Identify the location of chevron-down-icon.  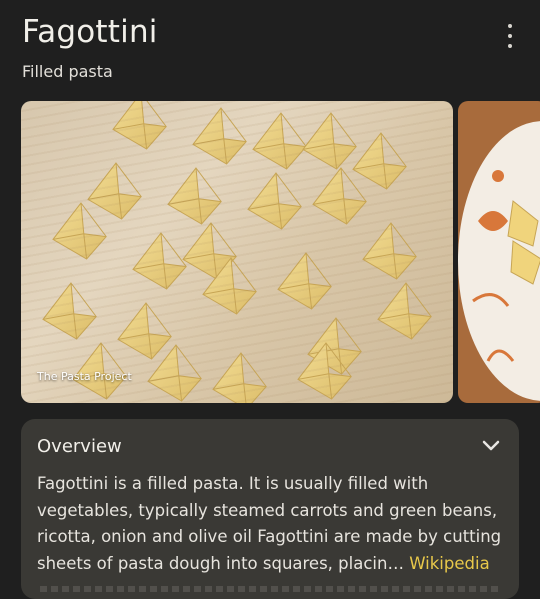
(491, 446).